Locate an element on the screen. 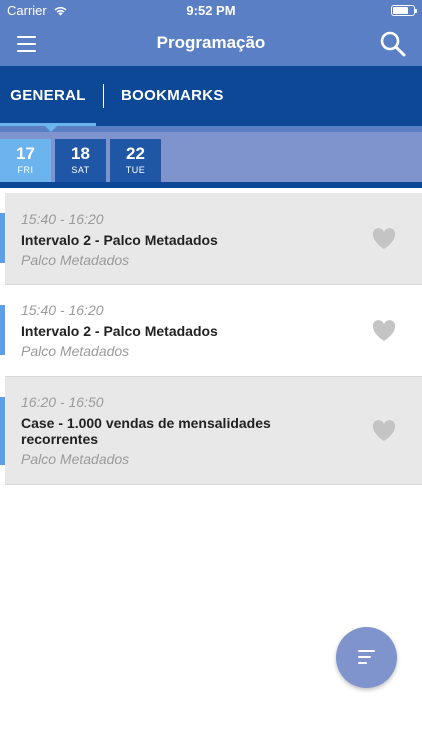 Image resolution: width=422 pixels, height=750 pixels. nav-bar: Programação is located at coordinates (211, 44).